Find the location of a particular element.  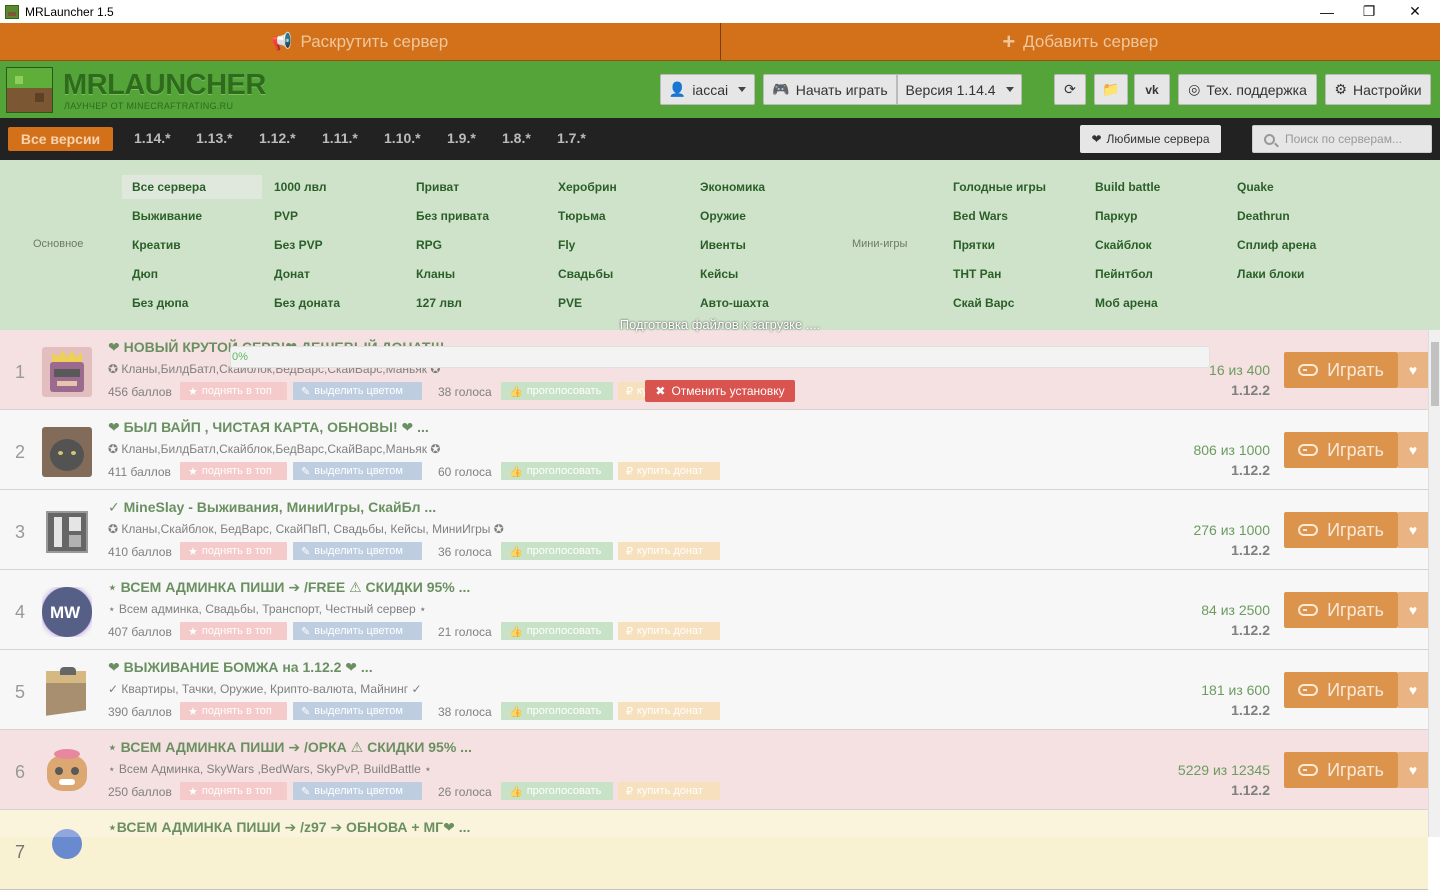

minigame-category-item: Скай Варс is located at coordinates (983, 303).